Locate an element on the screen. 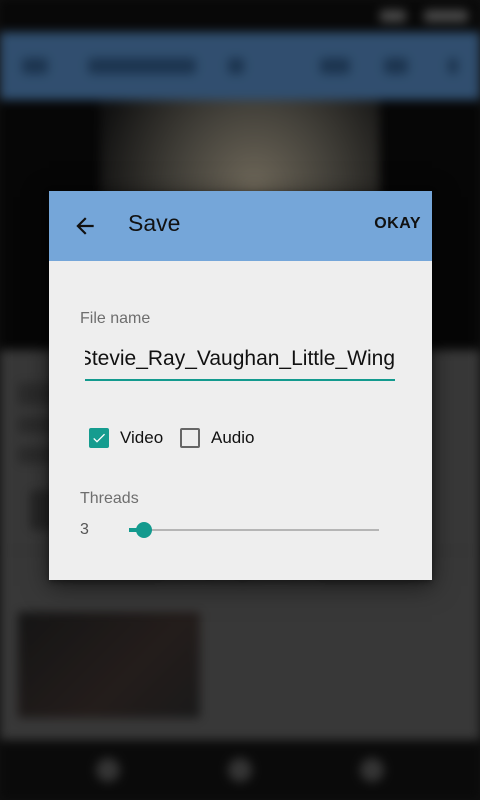  dialog-title: Save is located at coordinates (154, 223).